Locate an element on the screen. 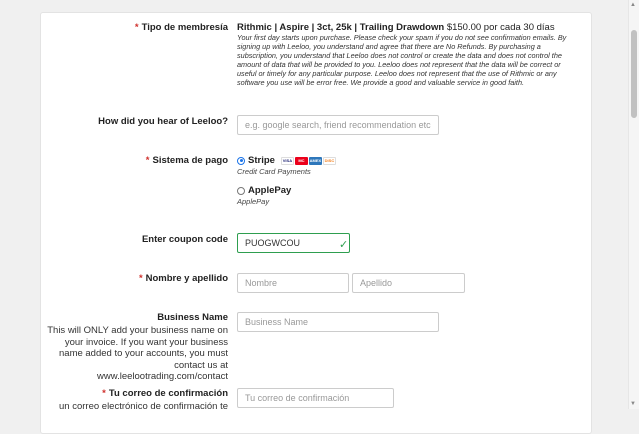 Image resolution: width=639 pixels, height=434 pixels. applepay-label: ApplePay is located at coordinates (270, 190).